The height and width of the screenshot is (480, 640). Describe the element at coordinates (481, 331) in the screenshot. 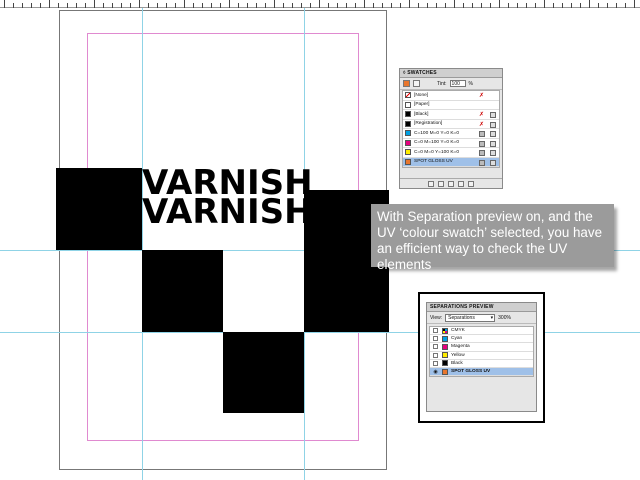

I see `plate-row: CMYK` at that location.